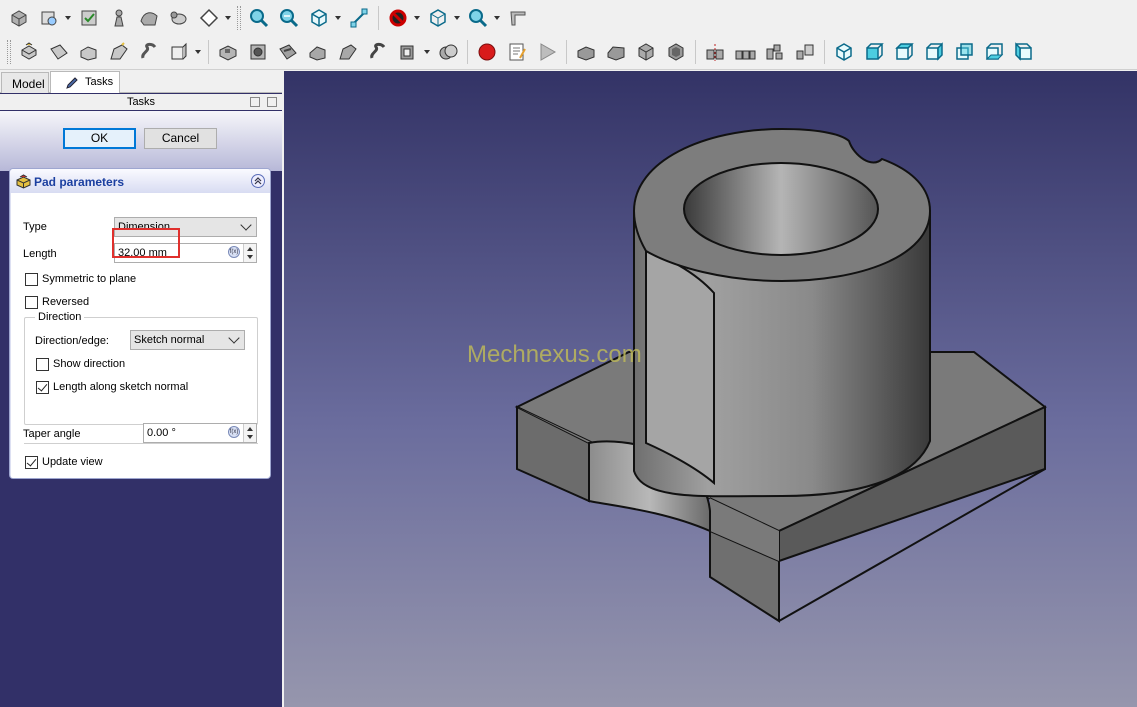 Image resolution: width=1137 pixels, height=707 pixels. I want to click on symmetric-checkbox, so click(31, 279).